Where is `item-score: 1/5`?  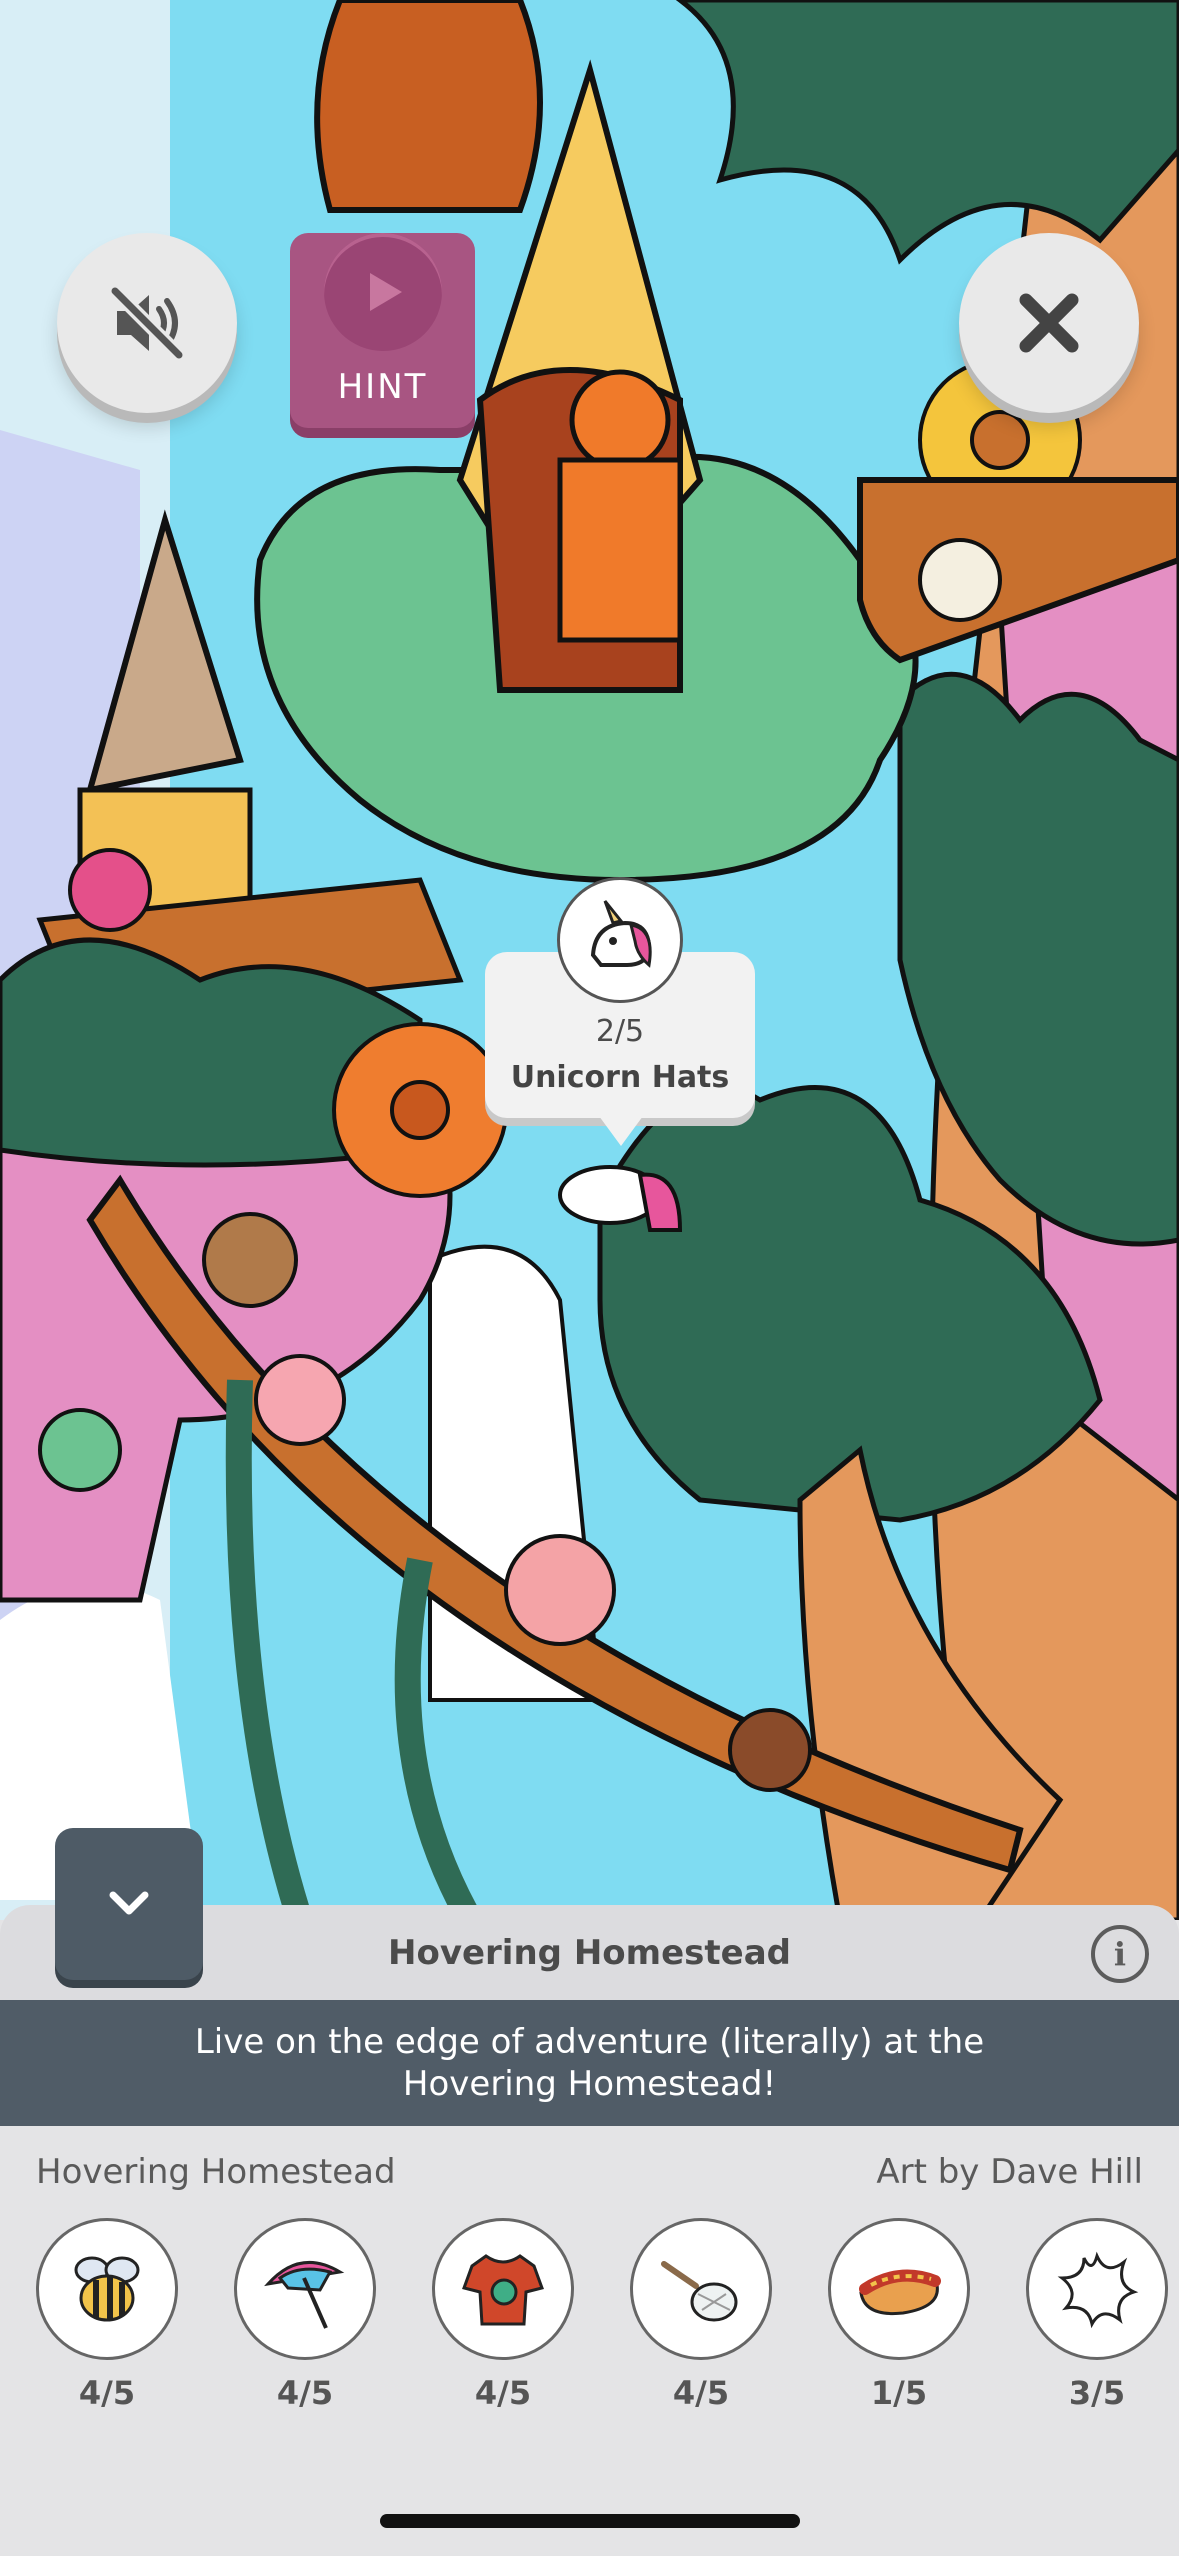
item-score: 1/5 is located at coordinates (899, 2393).